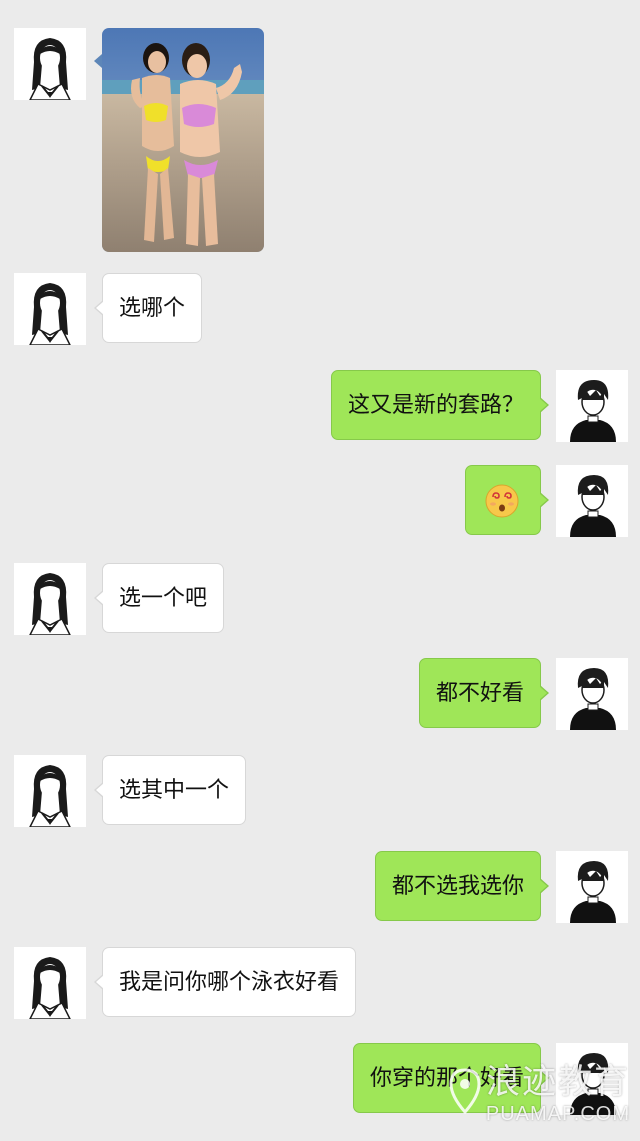  Describe the element at coordinates (484, 693) in the screenshot. I see `message-bubble-outgoing: 都不好看` at that location.